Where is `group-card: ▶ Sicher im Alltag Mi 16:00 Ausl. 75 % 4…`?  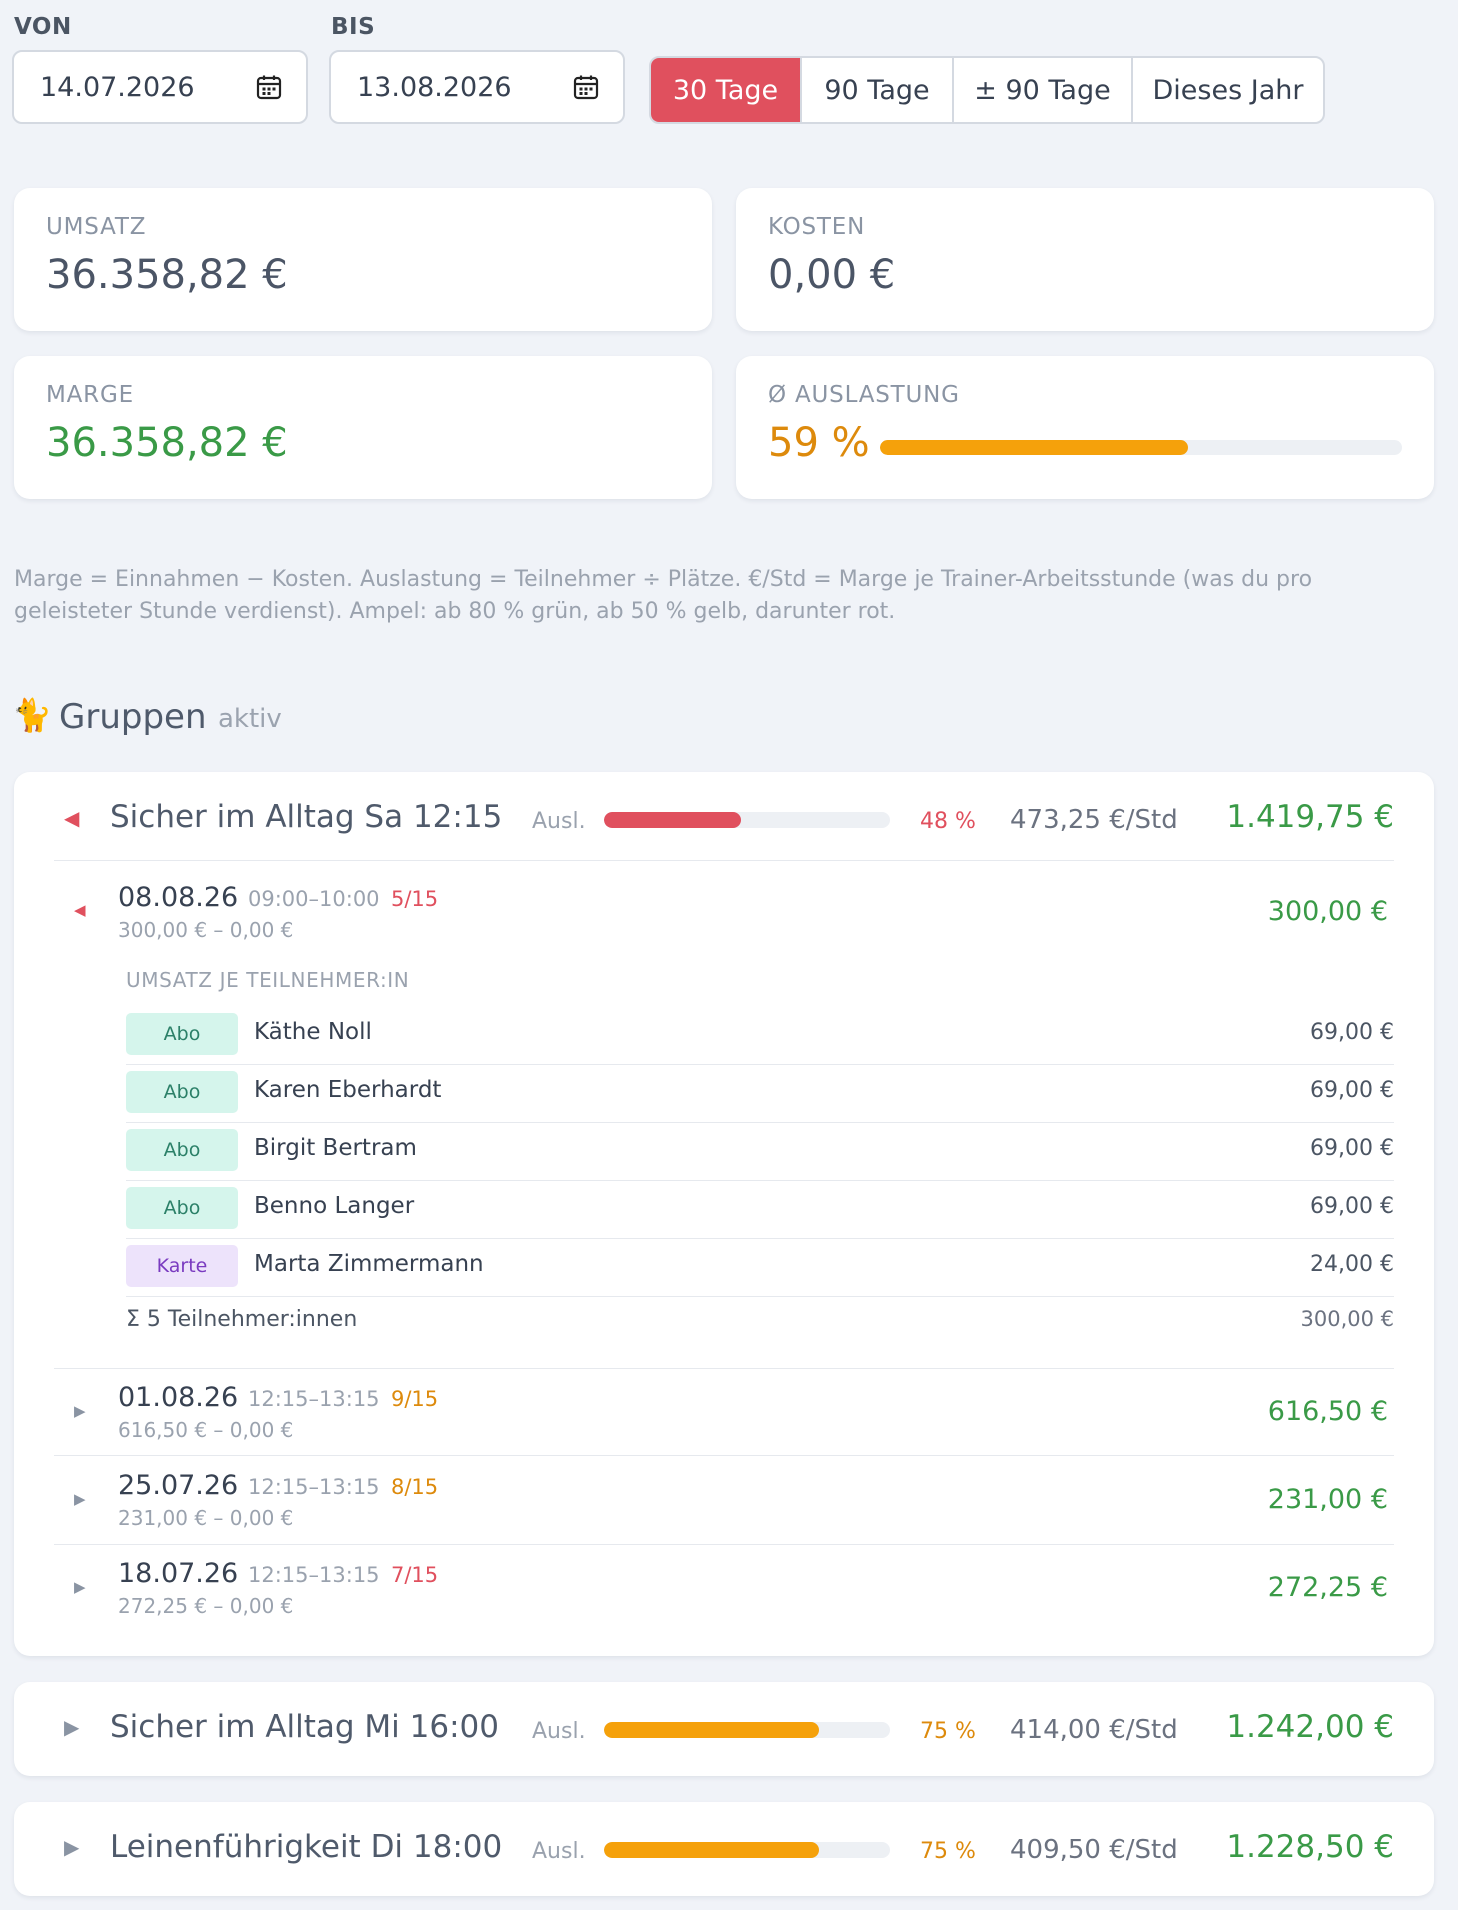
group-card: ▶ Sicher im Alltag Mi 16:00 Ausl. 75 % 4… is located at coordinates (724, 1729).